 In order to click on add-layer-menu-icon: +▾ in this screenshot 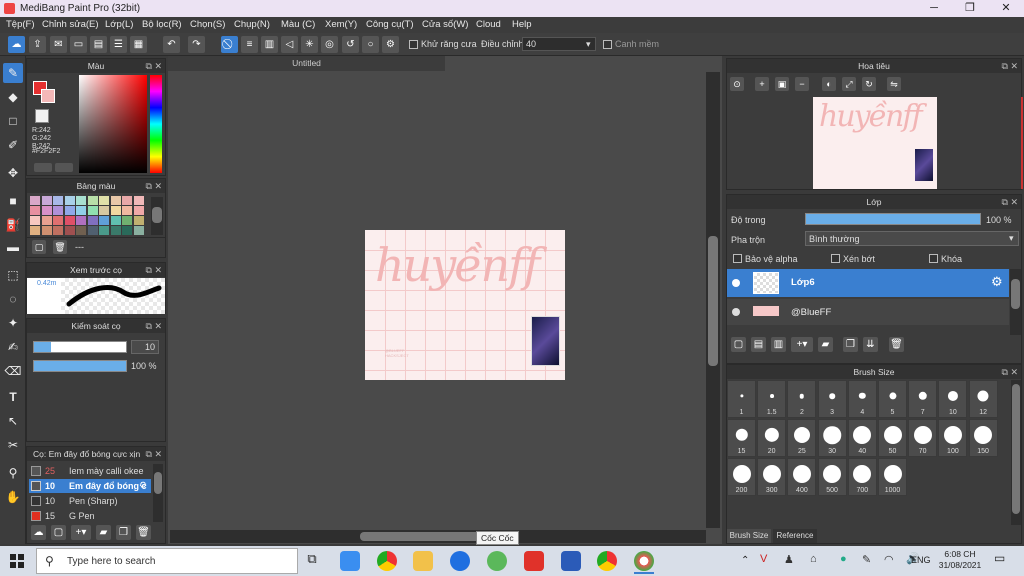, I will do `click(802, 344)`.